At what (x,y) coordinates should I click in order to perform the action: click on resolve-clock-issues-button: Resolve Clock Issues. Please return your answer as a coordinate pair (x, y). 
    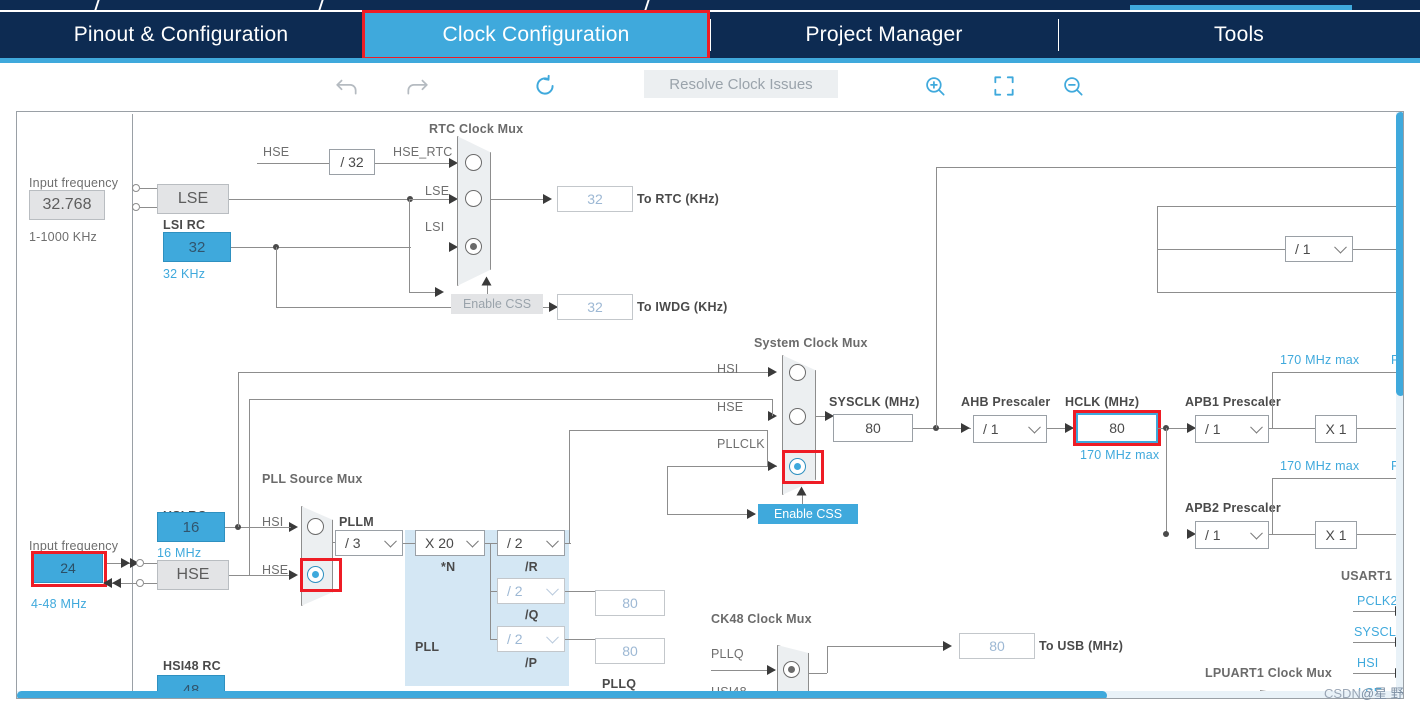
    Looking at the image, I should click on (741, 84).